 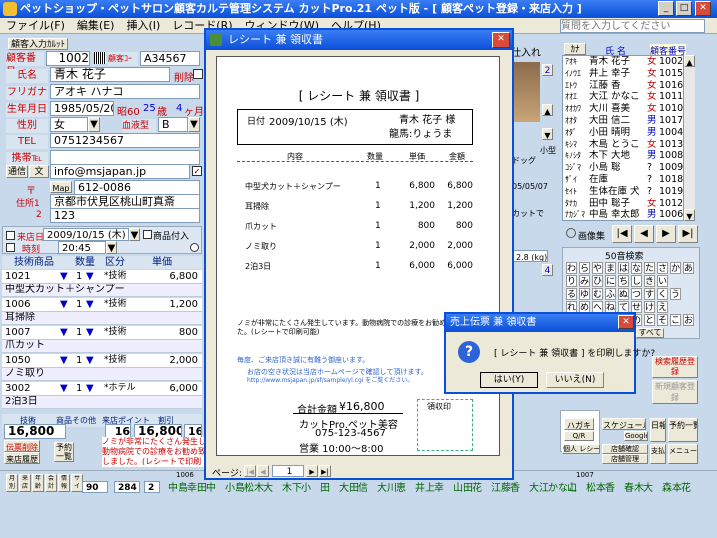 I want to click on page-first-button: |◀, so click(x=250, y=471).